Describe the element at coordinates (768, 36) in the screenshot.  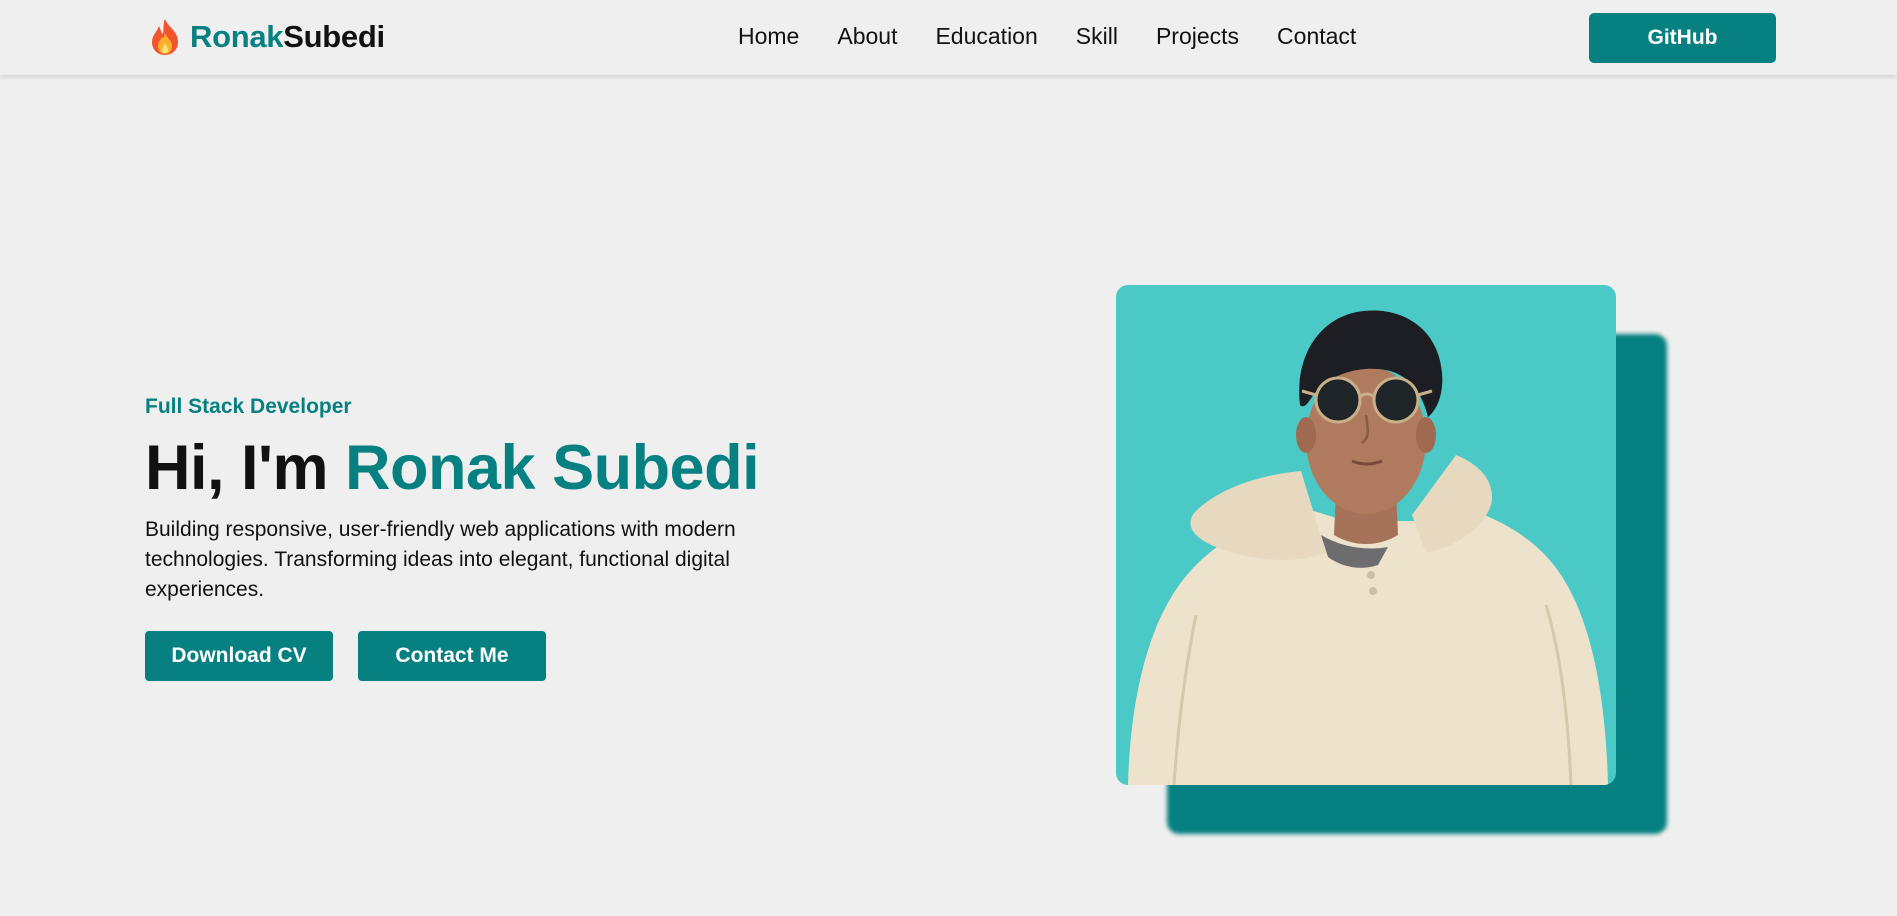
I see `nav-home: Home` at that location.